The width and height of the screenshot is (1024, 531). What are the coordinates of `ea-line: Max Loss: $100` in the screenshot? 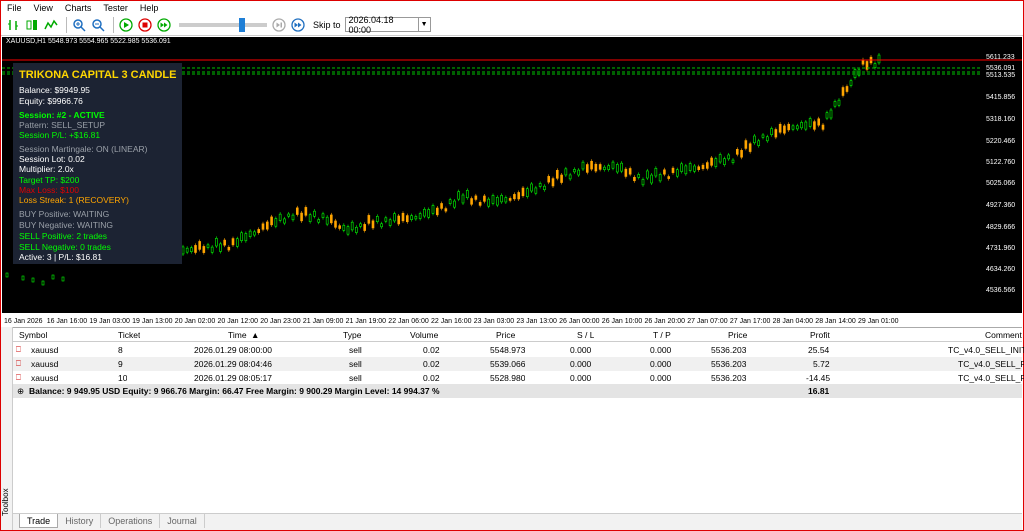 It's located at (49, 190).